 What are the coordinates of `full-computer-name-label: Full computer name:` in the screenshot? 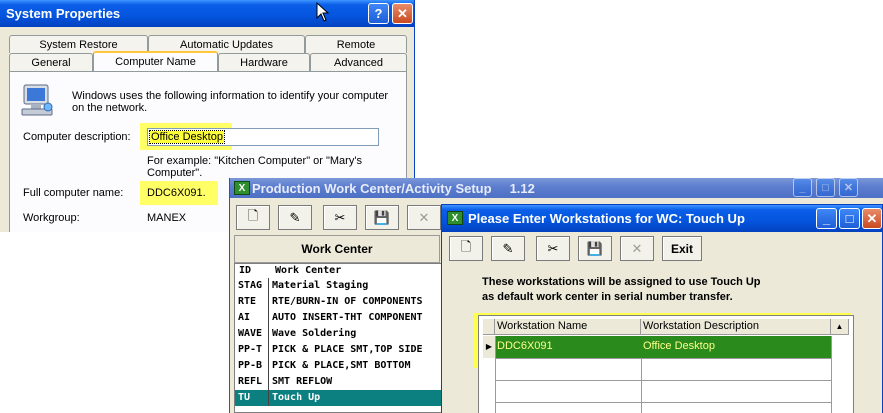 It's located at (73, 193).